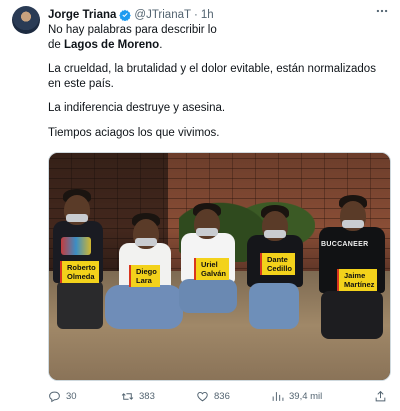  What do you see at coordinates (209, 264) in the screenshot?
I see `label-first: Uriel` at bounding box center [209, 264].